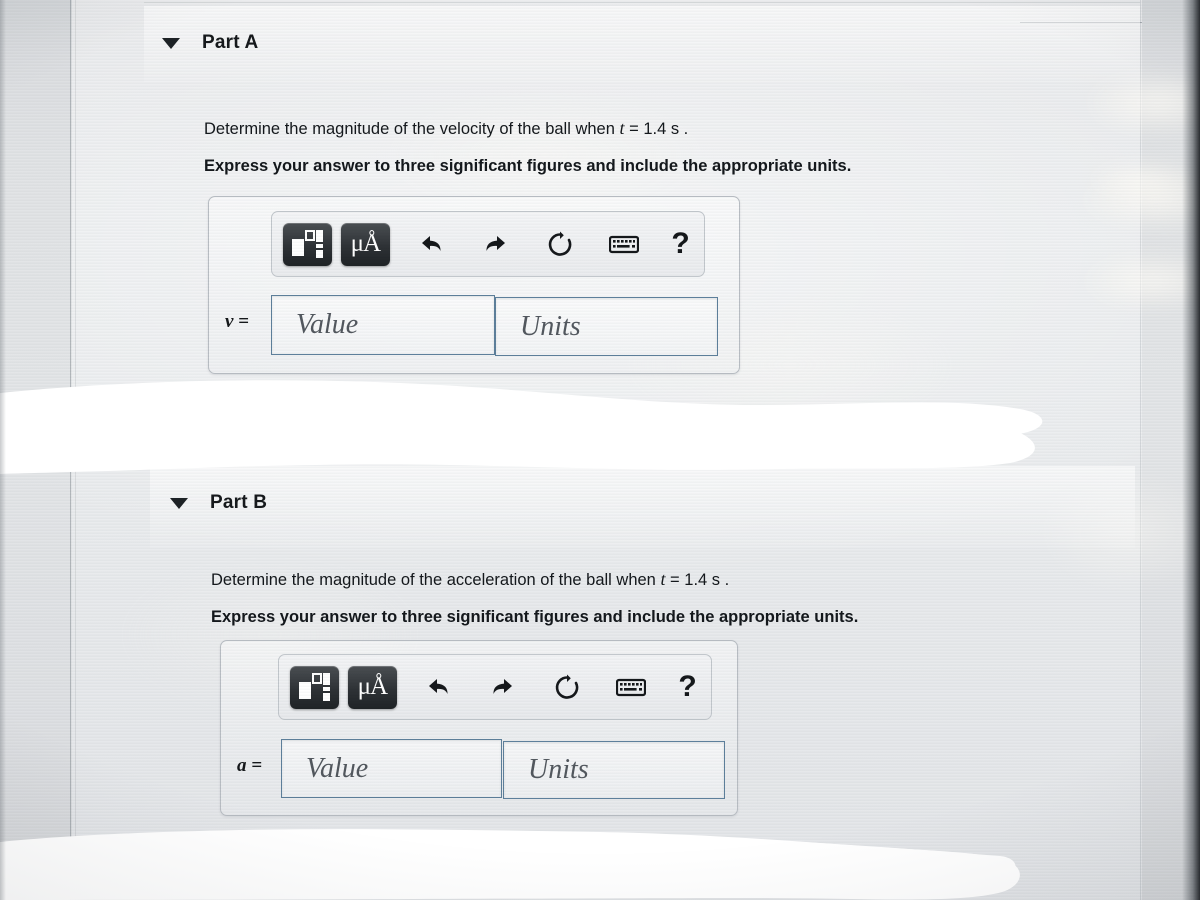 This screenshot has height=900, width=1200. What do you see at coordinates (550, 326) in the screenshot?
I see `part-a-units-placeholder: Units` at bounding box center [550, 326].